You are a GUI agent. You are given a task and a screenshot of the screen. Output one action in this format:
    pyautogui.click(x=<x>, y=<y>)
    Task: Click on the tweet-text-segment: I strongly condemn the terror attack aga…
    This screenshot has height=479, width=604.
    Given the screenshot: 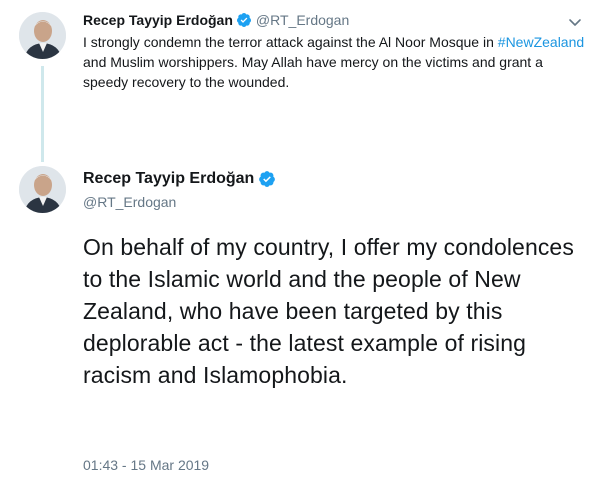 What is the action you would take?
    pyautogui.click(x=290, y=42)
    